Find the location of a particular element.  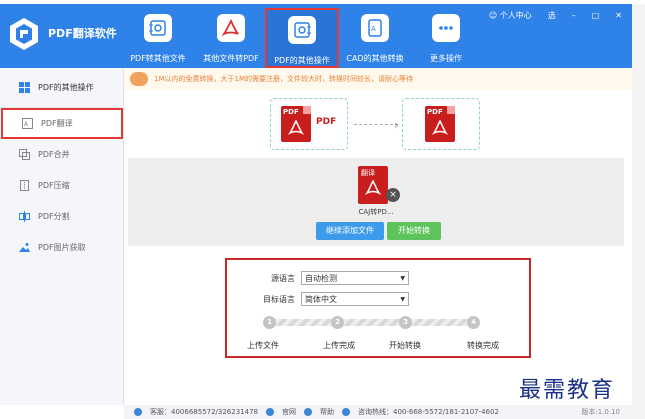

watermark: 最需教育 is located at coordinates (567, 390).